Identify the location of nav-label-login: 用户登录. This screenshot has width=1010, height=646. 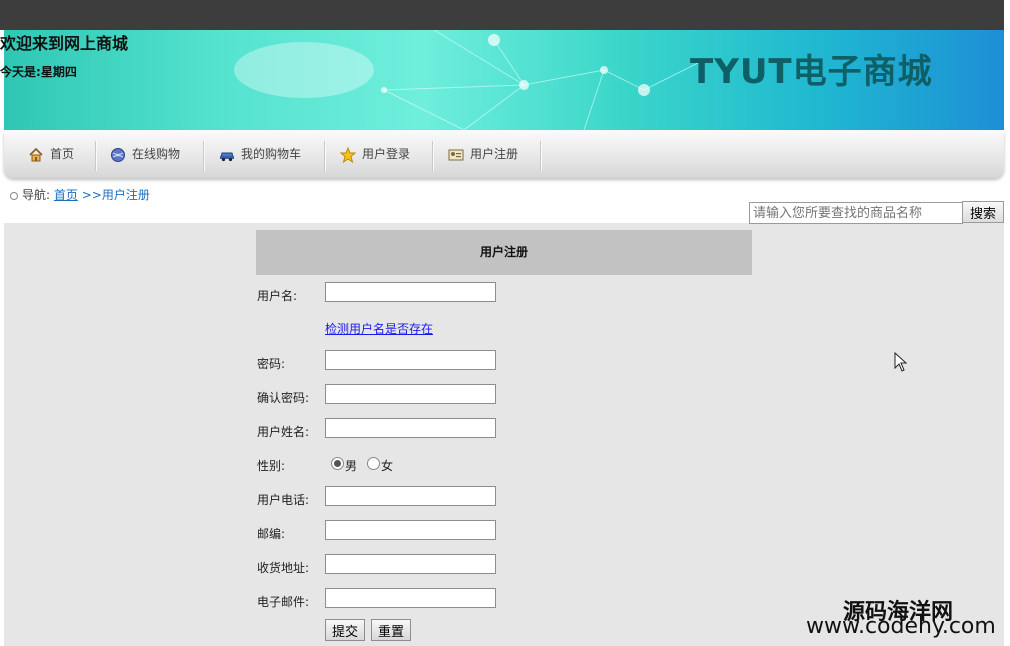
(386, 154).